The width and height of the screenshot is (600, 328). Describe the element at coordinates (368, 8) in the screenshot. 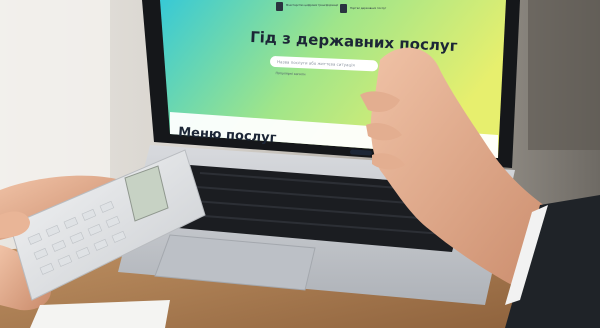

I see `logo-text-portal: Портал державних послуг` at that location.